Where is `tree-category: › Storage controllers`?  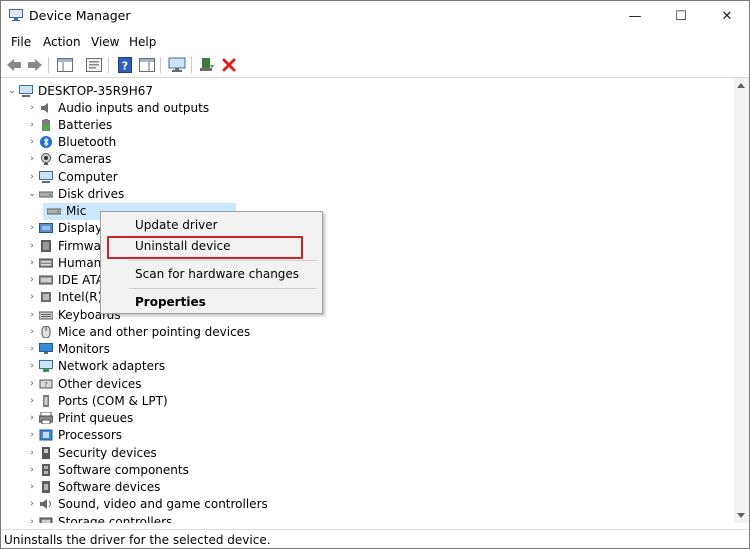 tree-category: › Storage controllers is located at coordinates (98, 518).